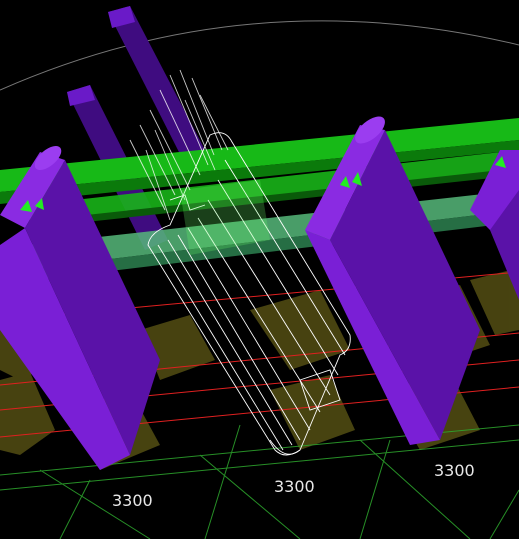 The width and height of the screenshot is (519, 539). Describe the element at coordinates (259, 55) in the screenshot. I see `view-boundary-arc` at that location.